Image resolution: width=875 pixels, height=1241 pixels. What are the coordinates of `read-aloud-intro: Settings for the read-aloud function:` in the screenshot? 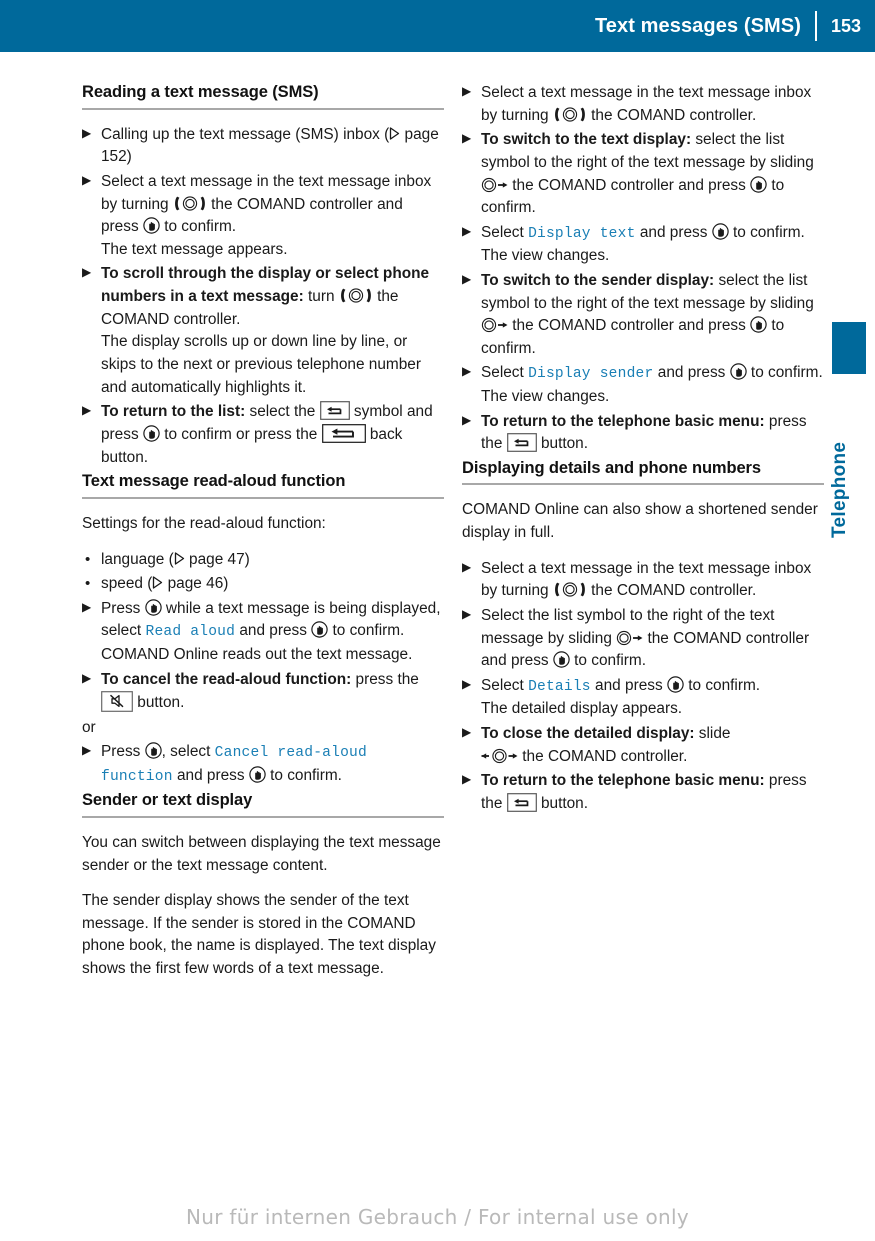 It's located at (204, 523).